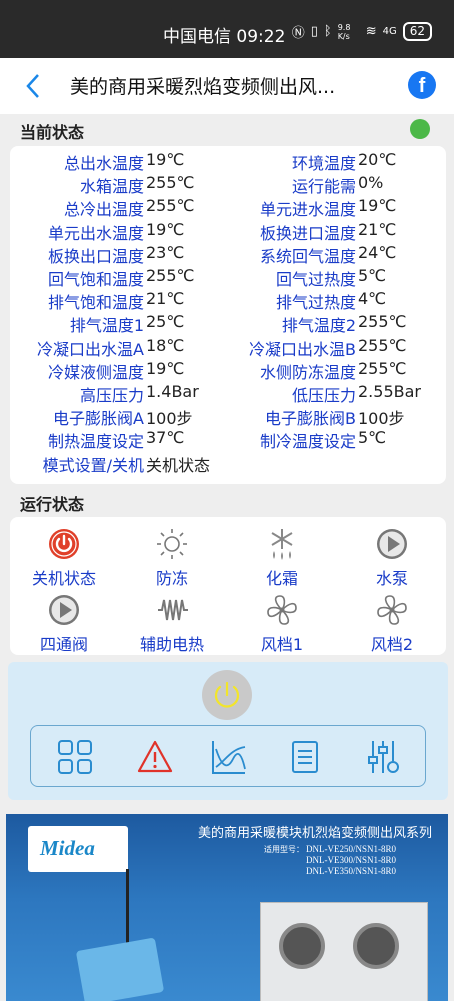  Describe the element at coordinates (372, 275) in the screenshot. I see `status-value: 5℃` at that location.